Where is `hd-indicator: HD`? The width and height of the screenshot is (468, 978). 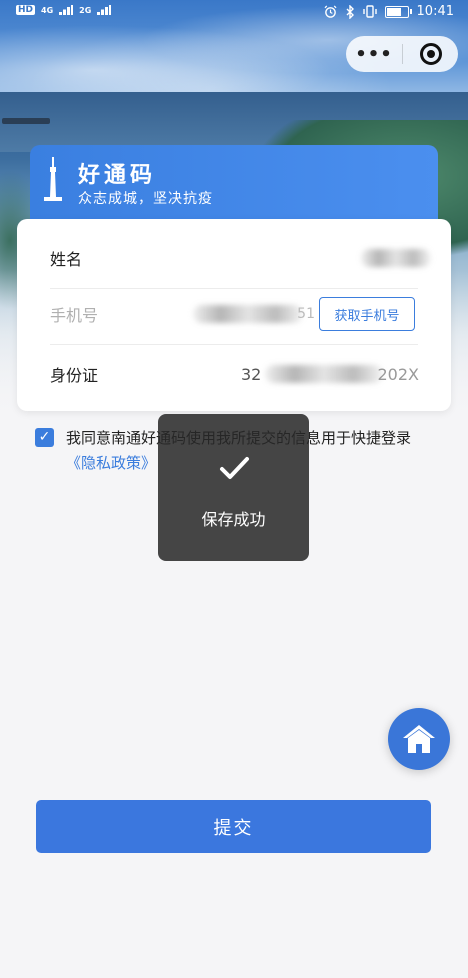 hd-indicator: HD is located at coordinates (26, 10).